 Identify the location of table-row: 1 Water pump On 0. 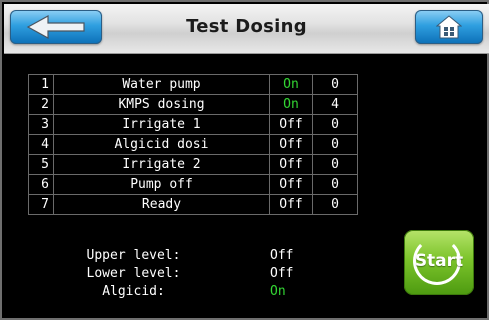
(193, 84).